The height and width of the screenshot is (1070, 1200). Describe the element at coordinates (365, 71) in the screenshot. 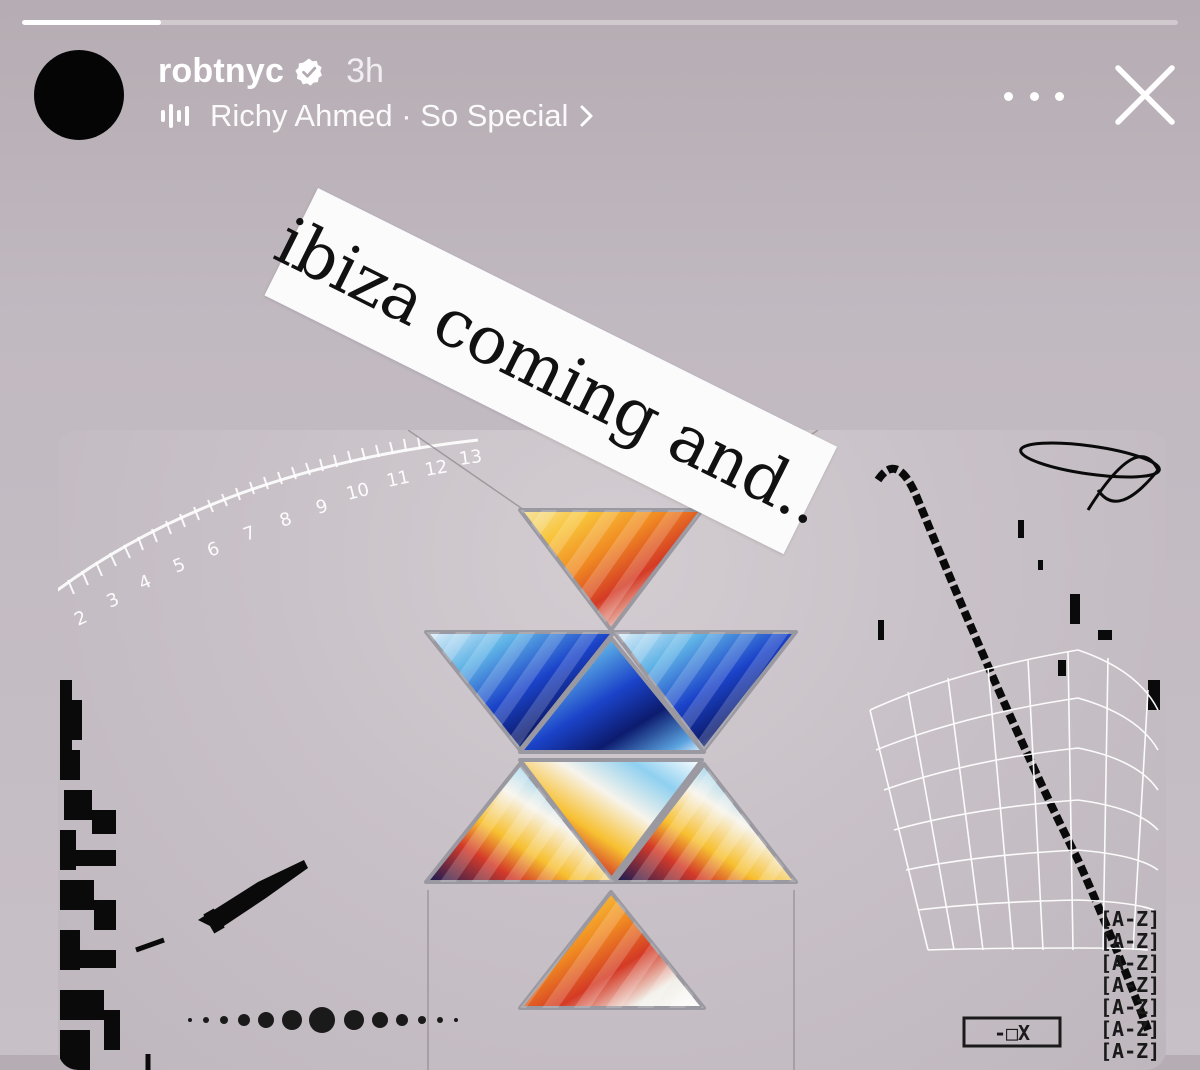

I see `post-time: 3h` at that location.